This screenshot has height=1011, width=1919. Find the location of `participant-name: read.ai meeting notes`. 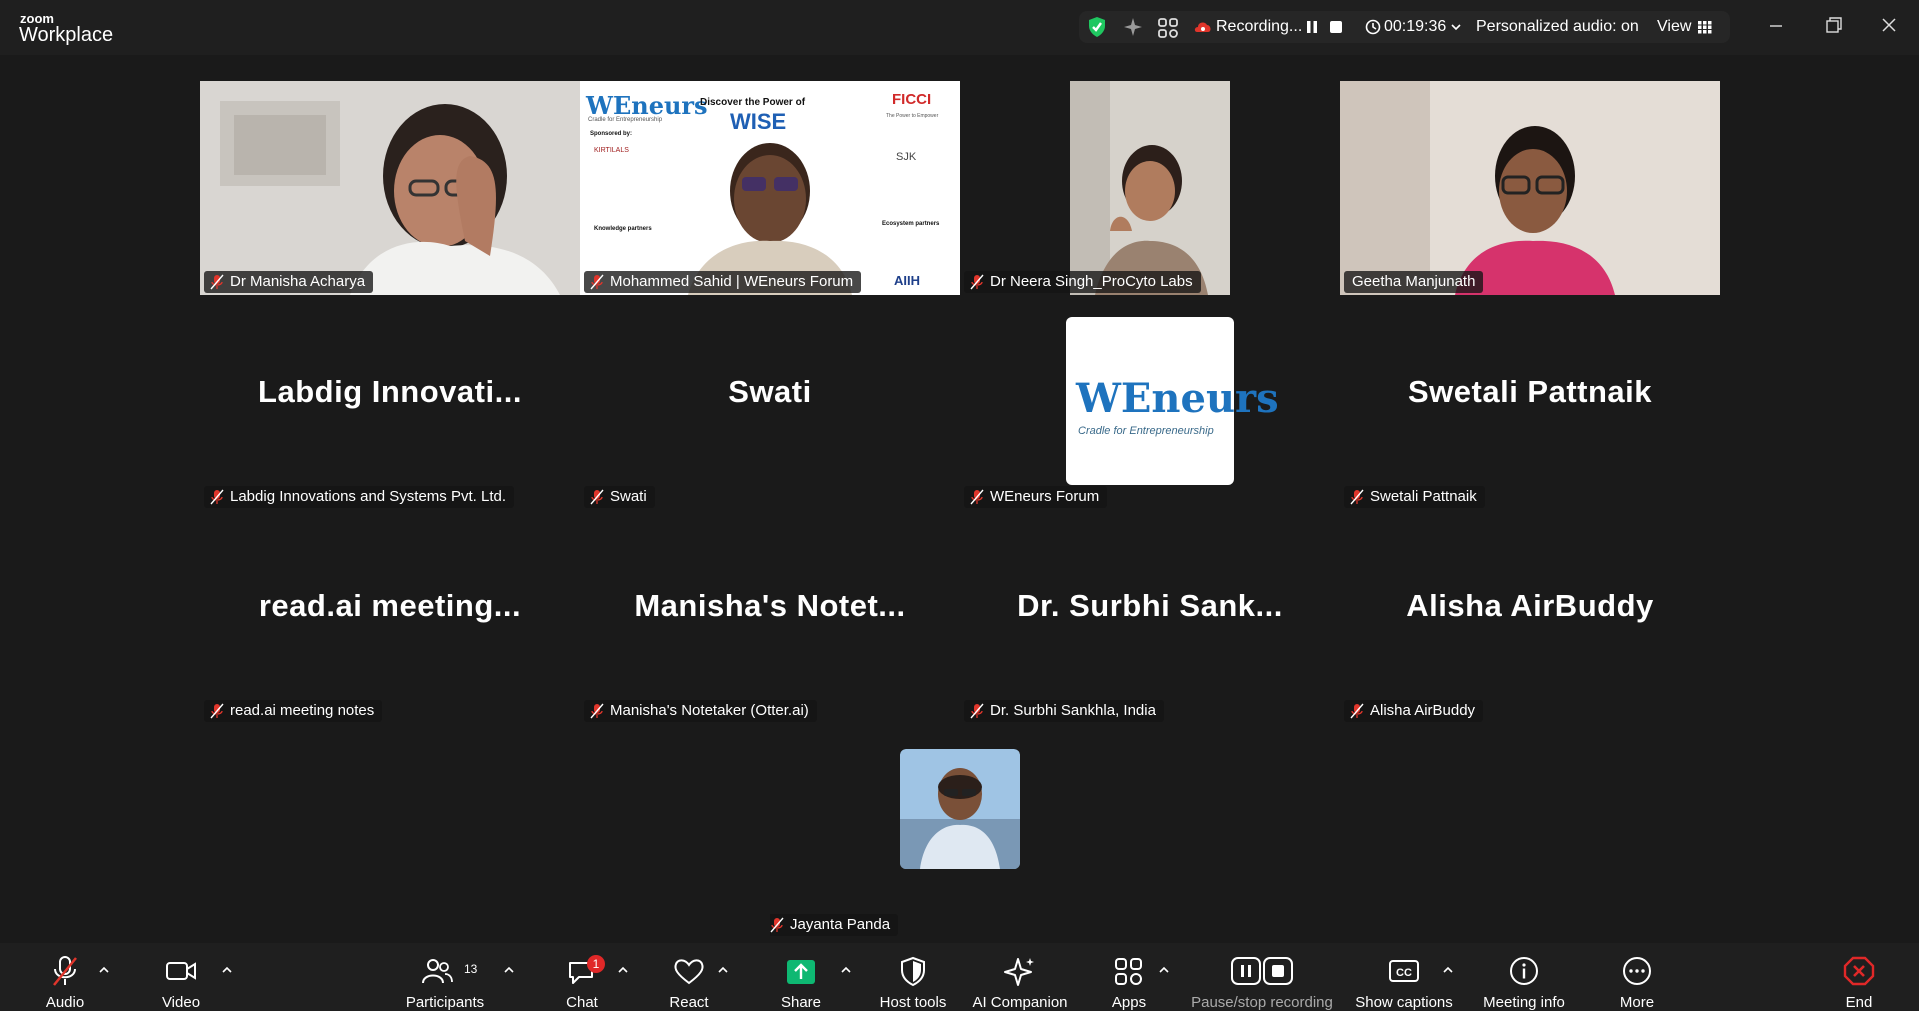

participant-name: read.ai meeting notes is located at coordinates (302, 710).